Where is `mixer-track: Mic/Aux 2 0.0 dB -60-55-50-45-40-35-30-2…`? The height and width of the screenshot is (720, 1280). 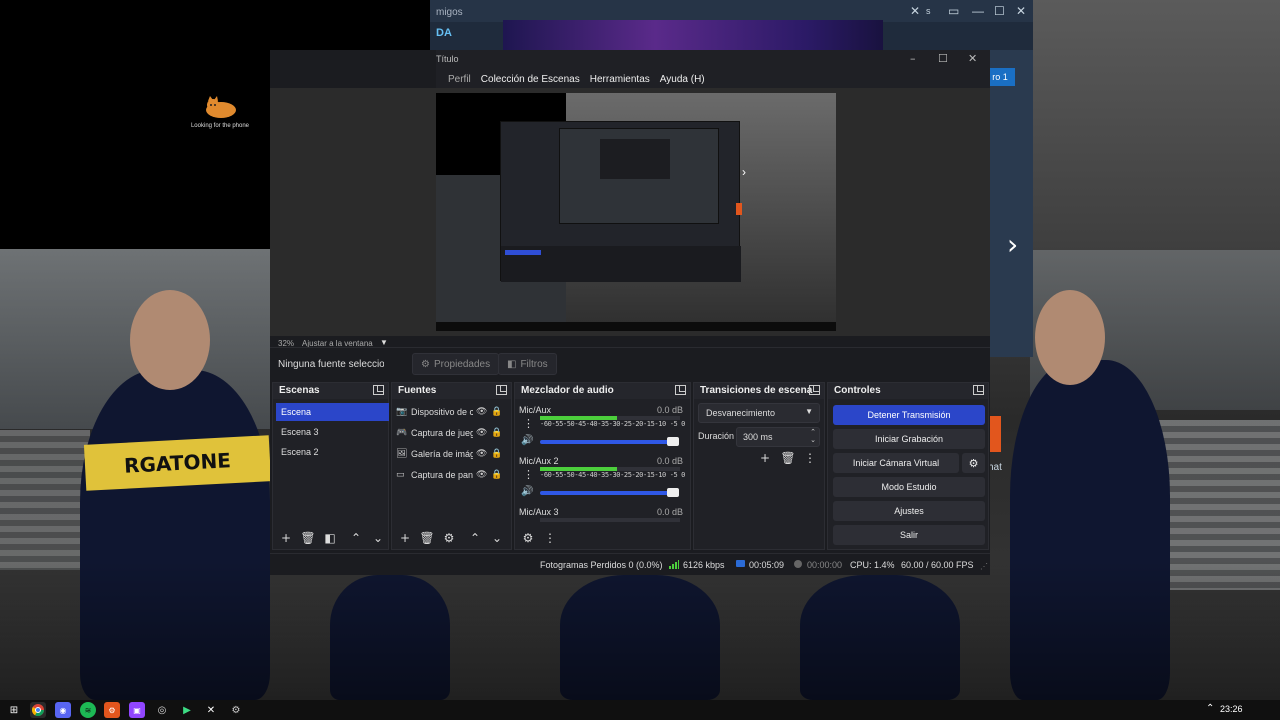
mixer-track: Mic/Aux 2 0.0 dB -60-55-50-45-40-35-30-2… is located at coordinates (602, 481).